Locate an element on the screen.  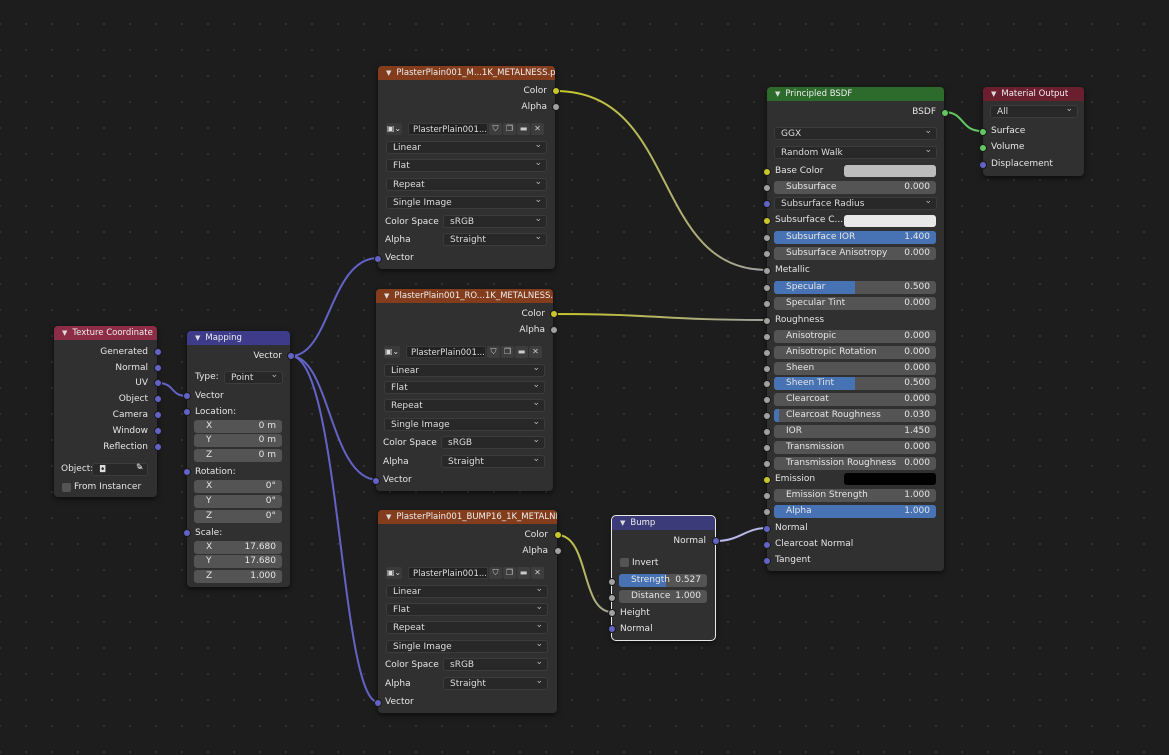
location-z-field: Z 0 m is located at coordinates (238, 455).